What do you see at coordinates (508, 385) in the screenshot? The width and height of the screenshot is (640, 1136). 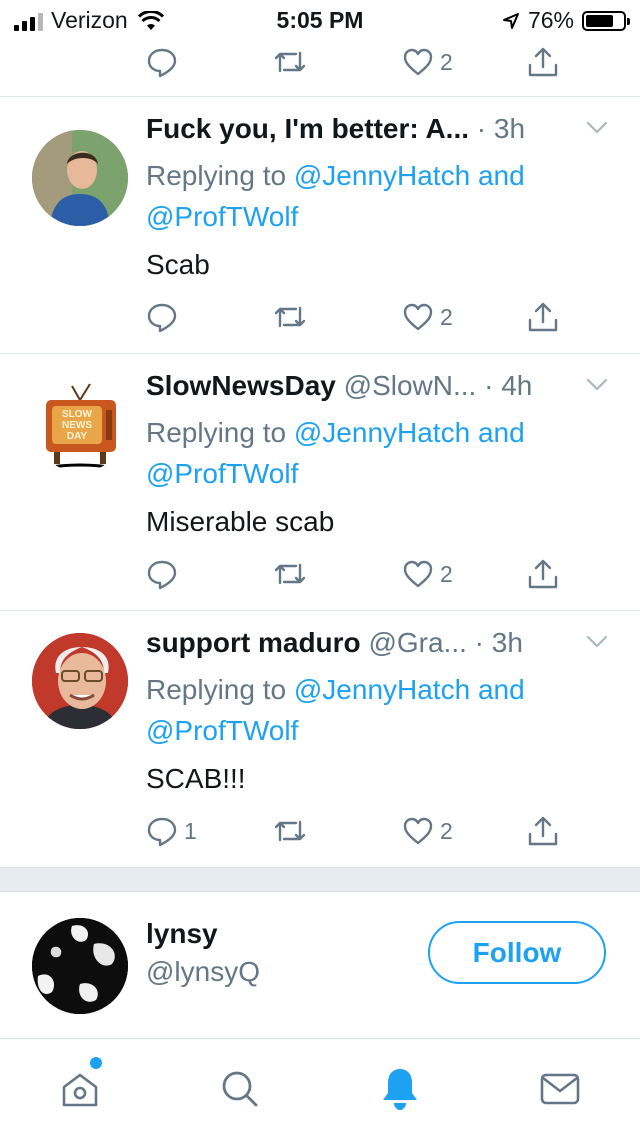 I see `timestamp: · 4h` at bounding box center [508, 385].